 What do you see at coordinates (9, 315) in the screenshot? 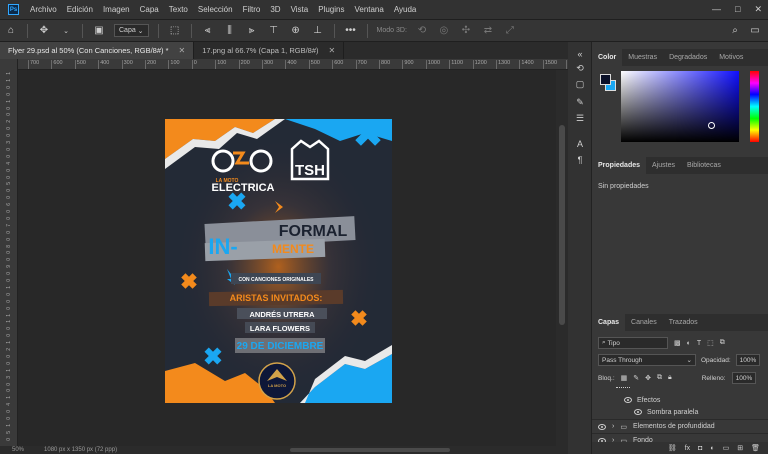
I see `ruler-tick: 1` at bounding box center [9, 315].